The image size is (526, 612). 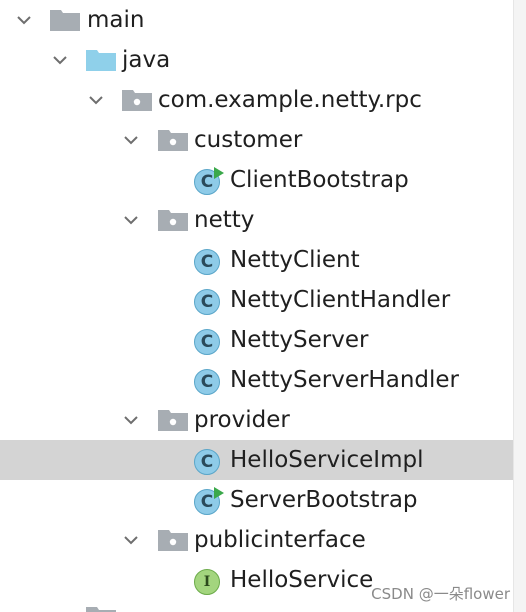 I want to click on tree-label-main: main, so click(x=116, y=20).